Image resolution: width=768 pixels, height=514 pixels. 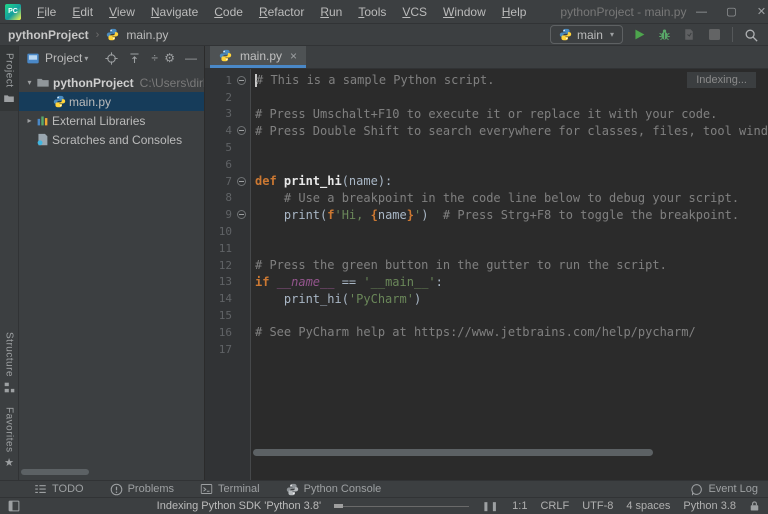 What do you see at coordinates (111, 139) in the screenshot?
I see `tree-item-scratches-and-consoles: Scratches and Consoles` at bounding box center [111, 139].